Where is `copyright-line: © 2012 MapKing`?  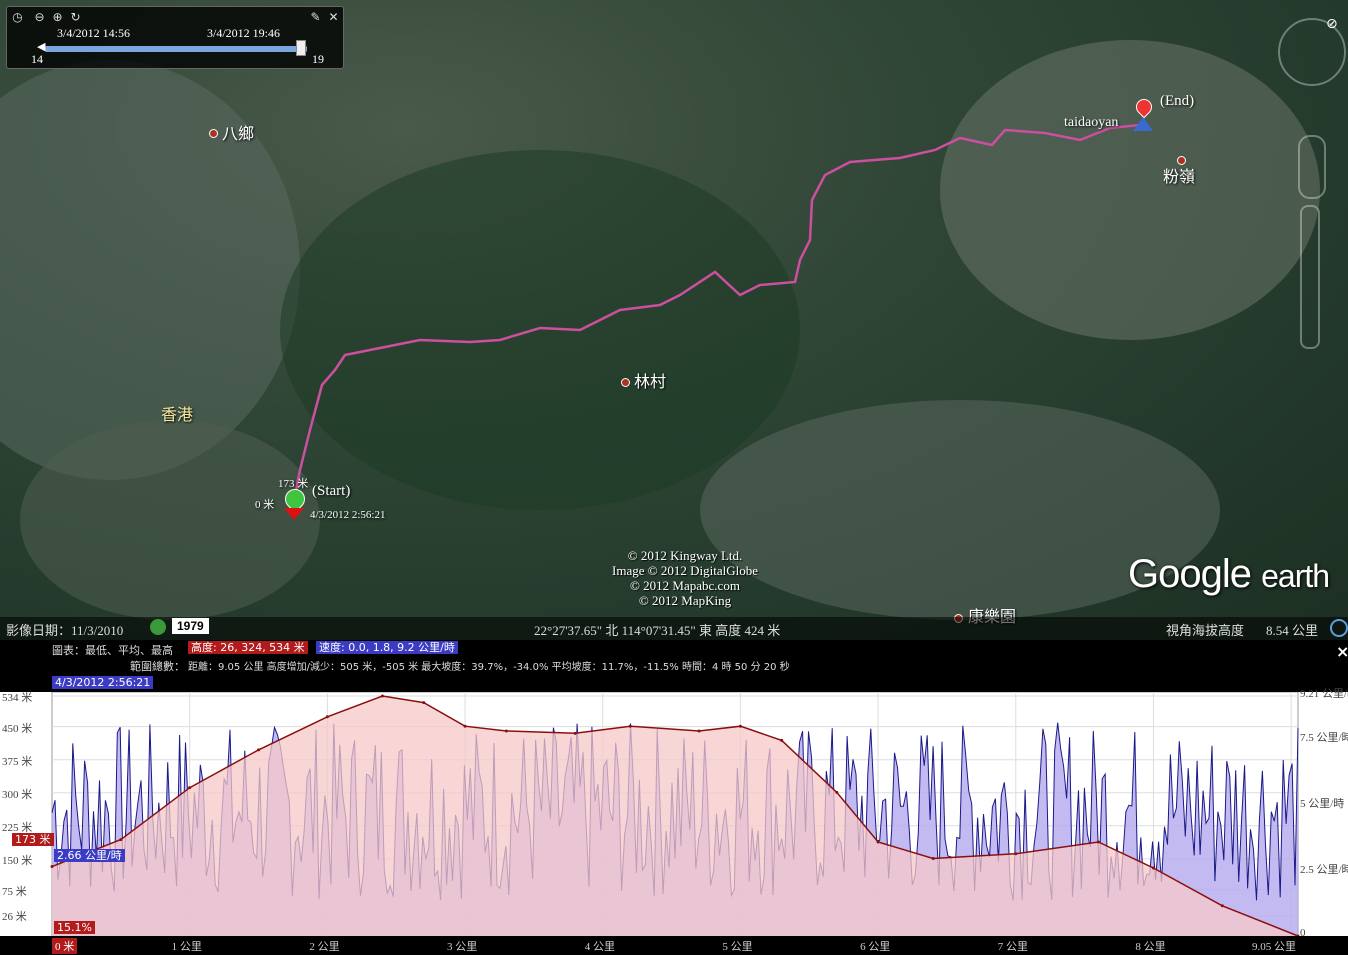
copyright-line: © 2012 MapKing is located at coordinates (685, 600).